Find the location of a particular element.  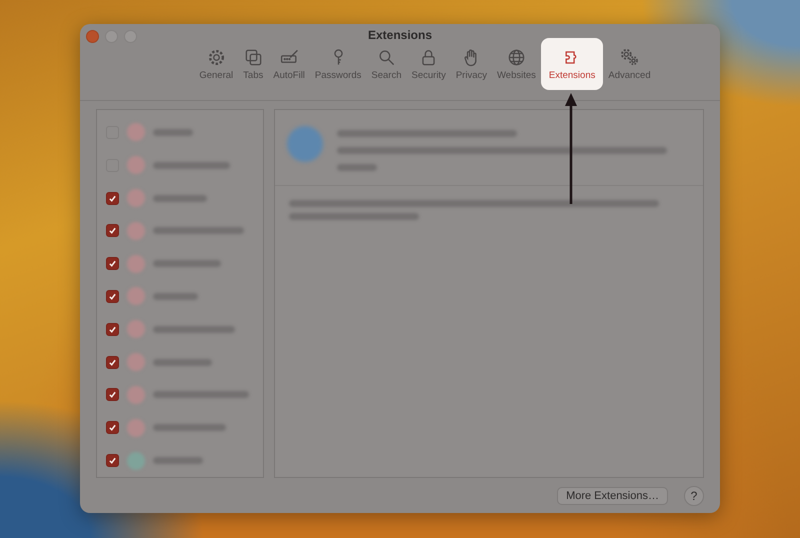

toolbar-tab: Advanced is located at coordinates (629, 64).